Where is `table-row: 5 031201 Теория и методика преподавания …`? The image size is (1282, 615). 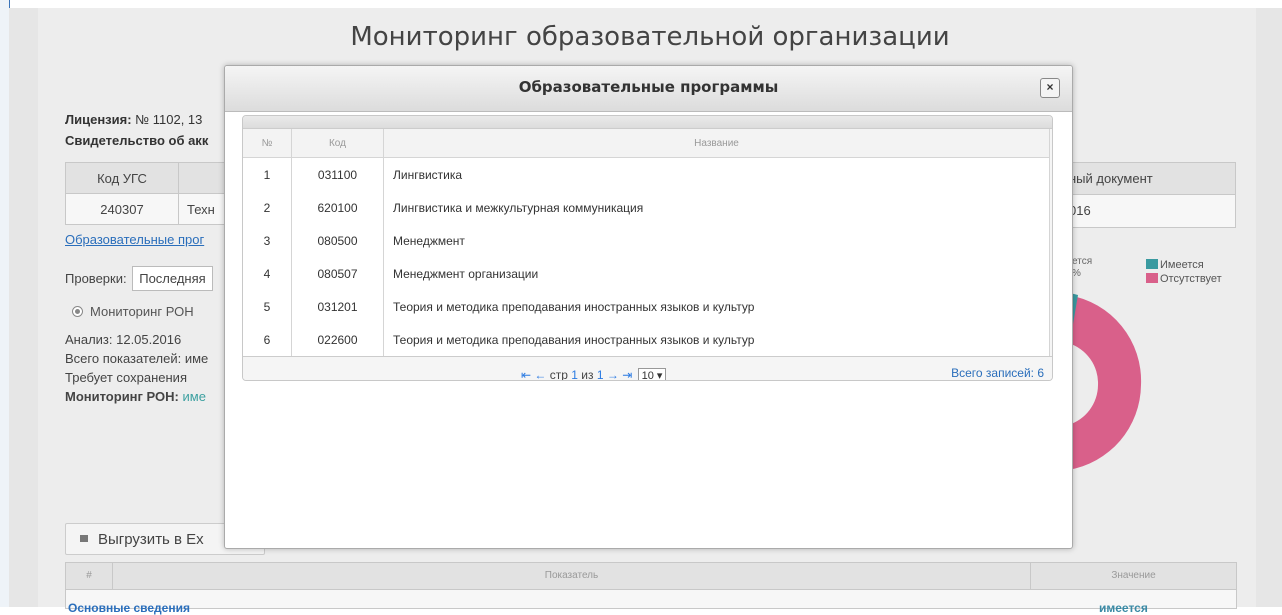
table-row: 5 031201 Теория и методика преподавания … is located at coordinates (646, 306).